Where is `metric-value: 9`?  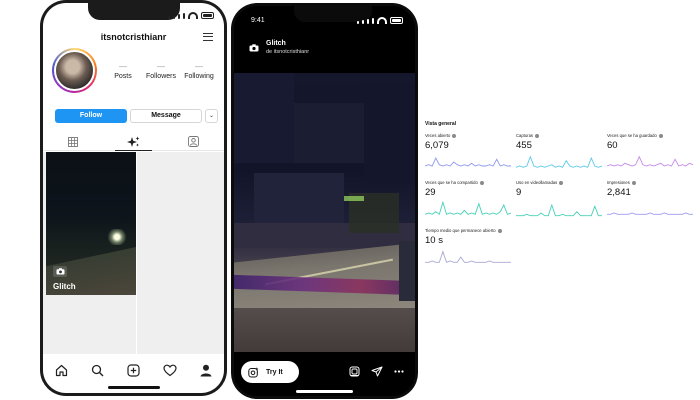
metric-value: 9 is located at coordinates (519, 192).